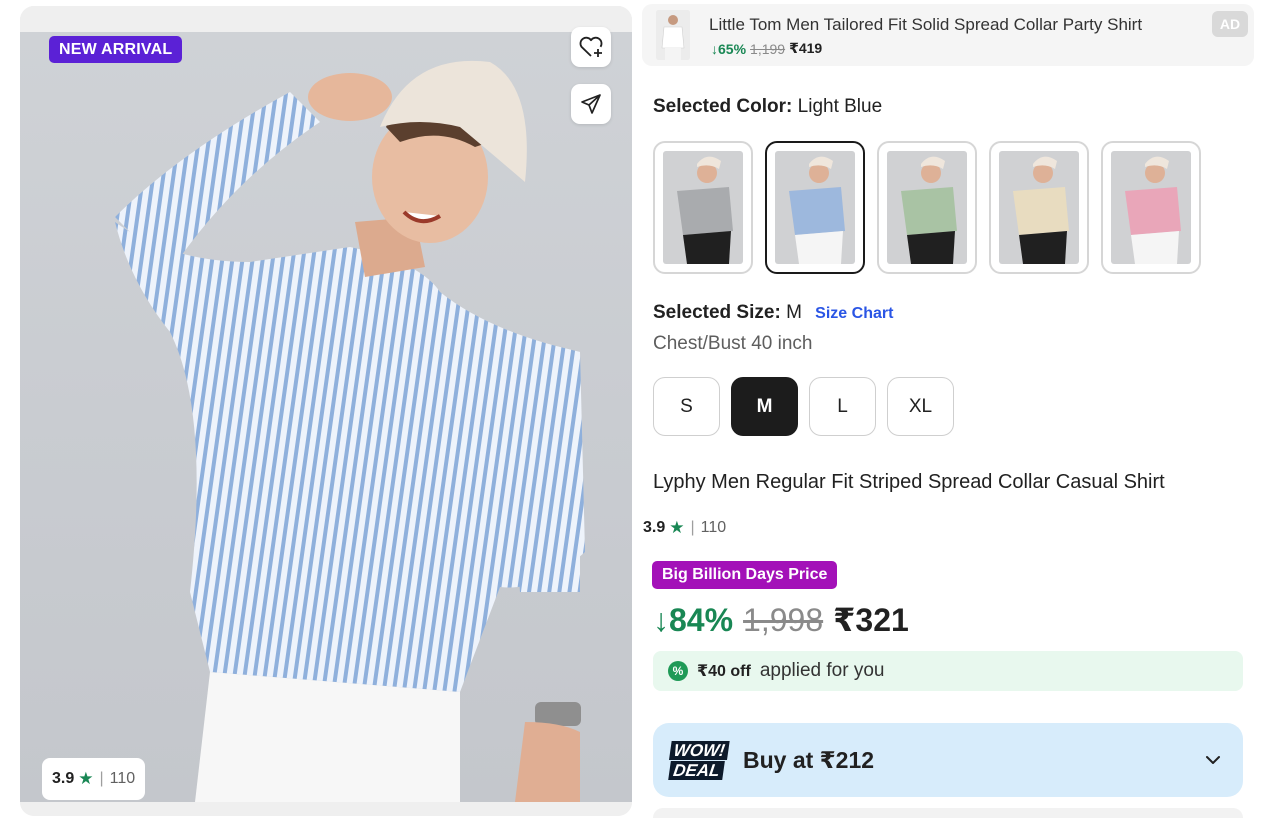 The height and width of the screenshot is (818, 1264). Describe the element at coordinates (871, 620) in the screenshot. I see `final-price: ₹321` at that location.